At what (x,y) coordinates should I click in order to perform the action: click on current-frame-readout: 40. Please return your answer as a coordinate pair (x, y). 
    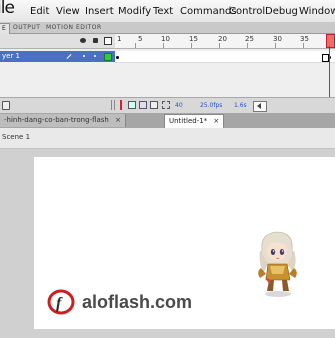
    Looking at the image, I should click on (179, 105).